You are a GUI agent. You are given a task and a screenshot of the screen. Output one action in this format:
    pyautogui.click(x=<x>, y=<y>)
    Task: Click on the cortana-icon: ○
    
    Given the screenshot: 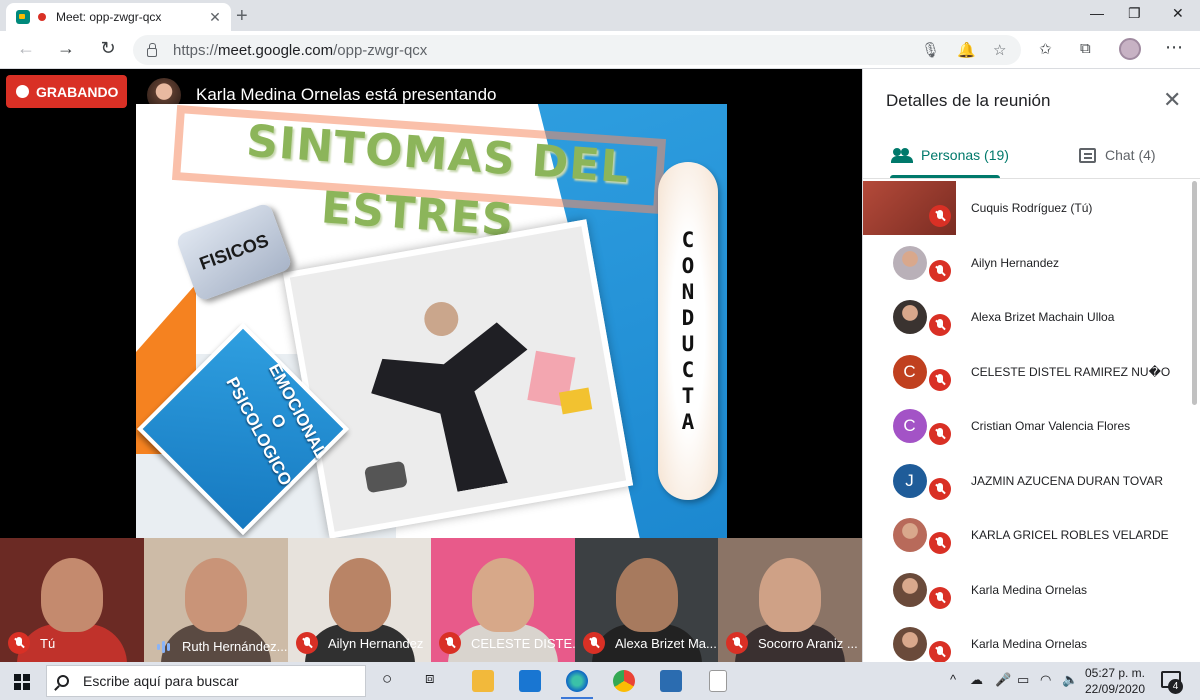 What is the action you would take?
    pyautogui.click(x=387, y=679)
    